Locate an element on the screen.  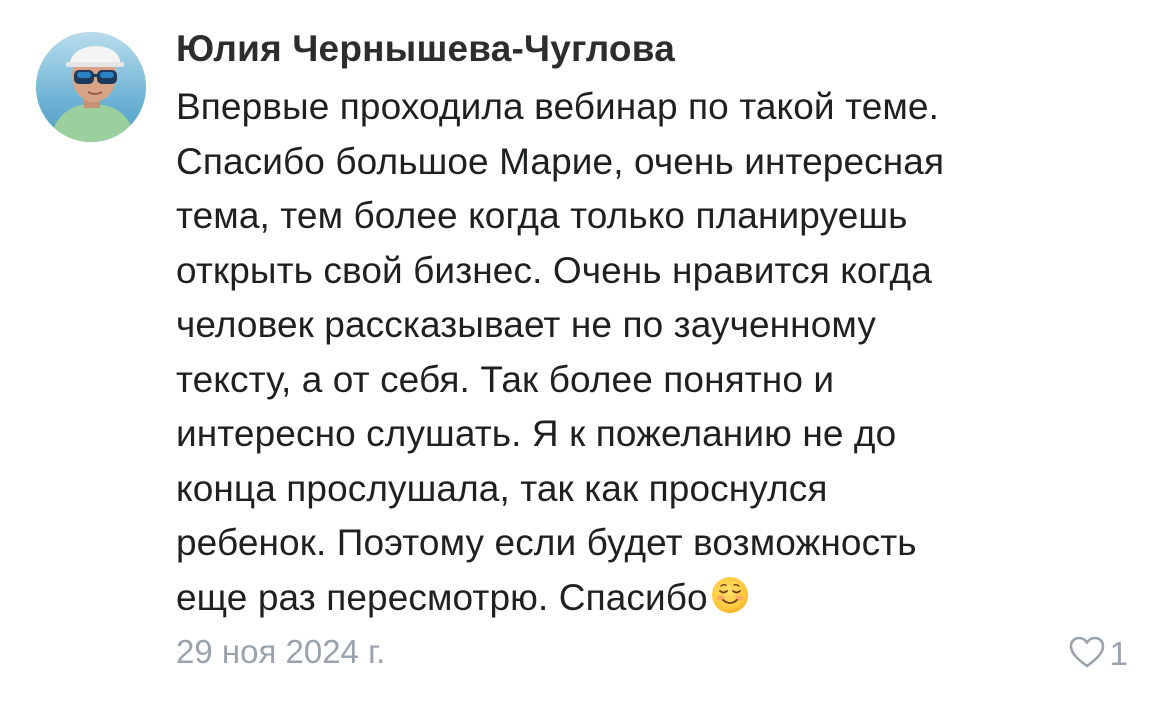
like-button: 1 is located at coordinates (1098, 654).